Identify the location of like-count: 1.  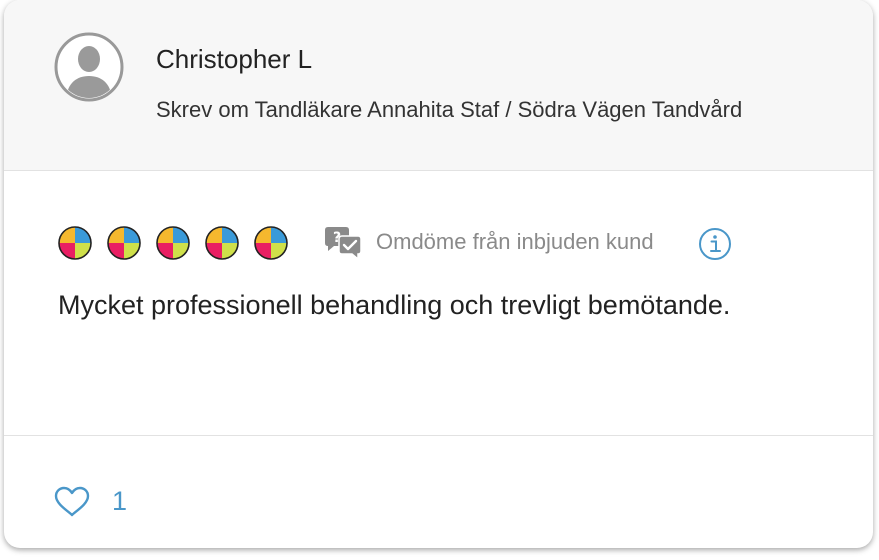
(120, 501).